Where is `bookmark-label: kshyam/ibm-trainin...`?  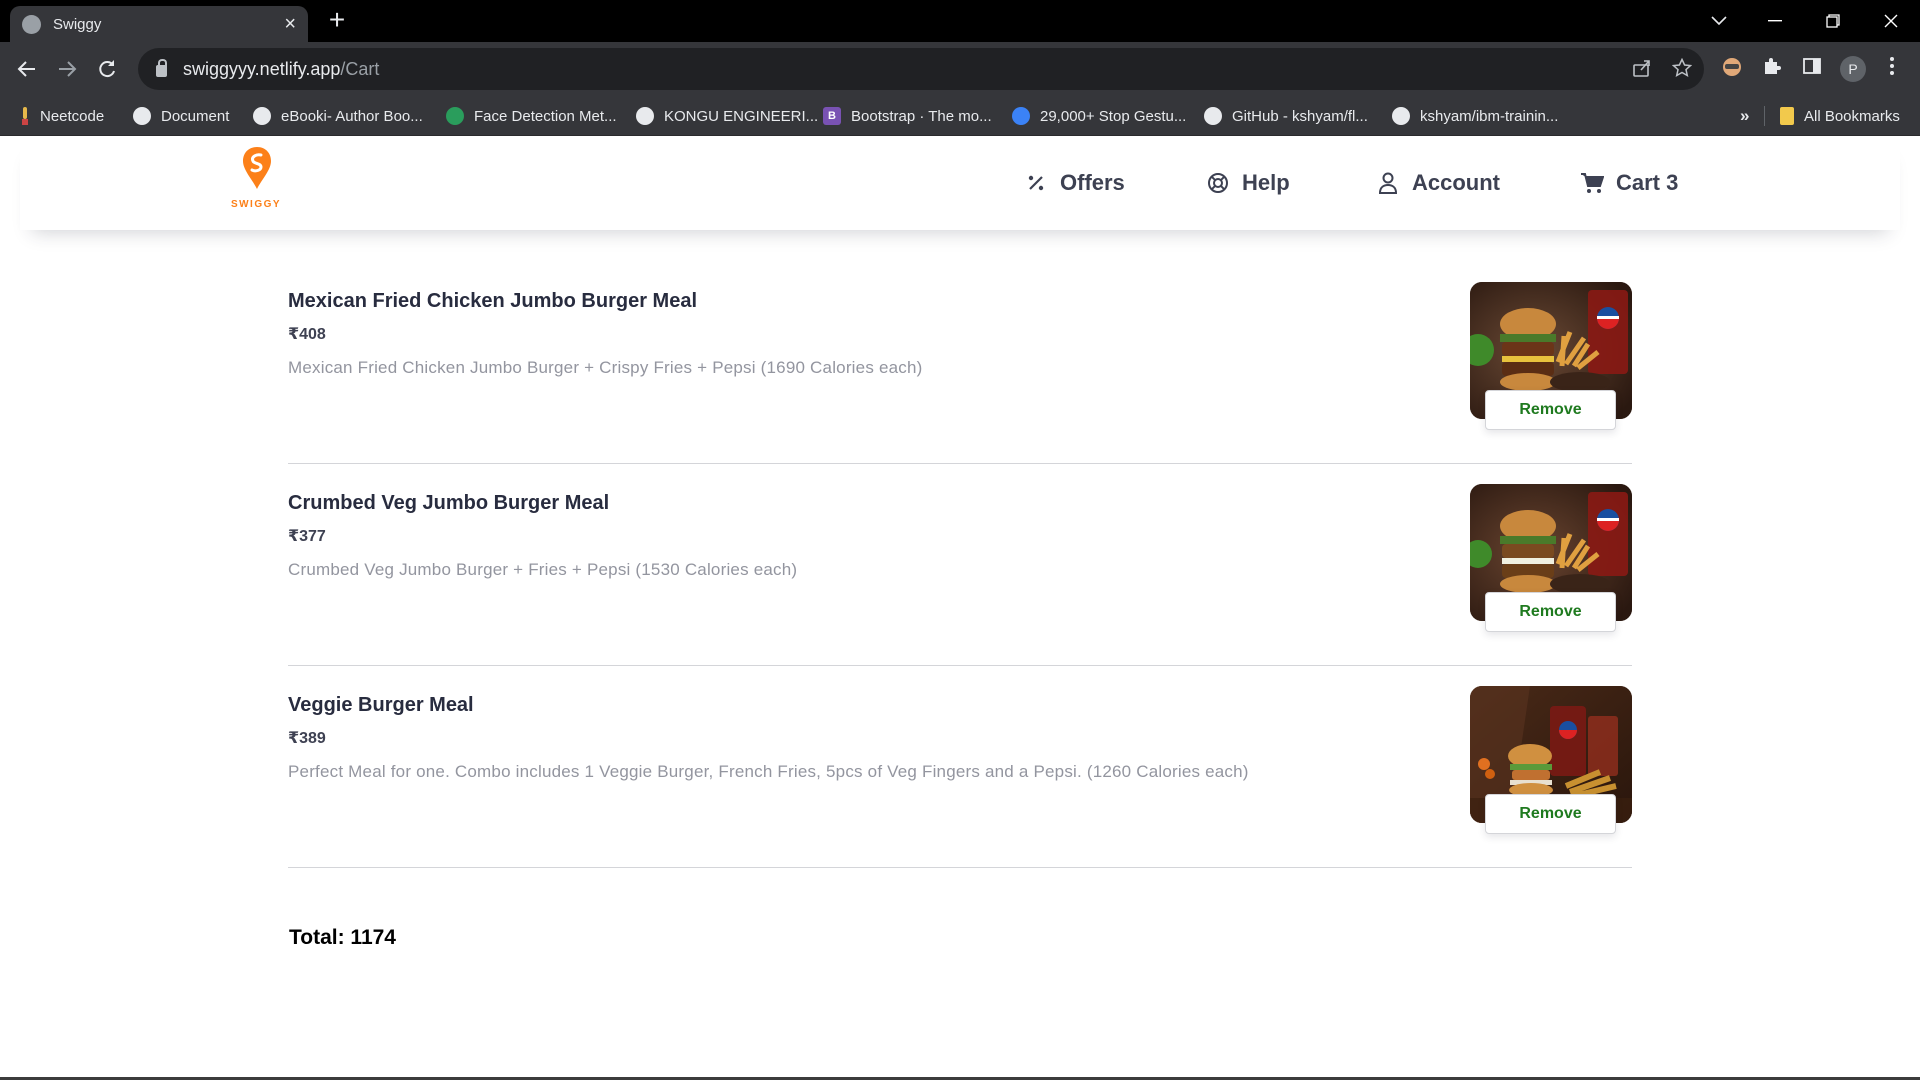 bookmark-label: kshyam/ibm-trainin... is located at coordinates (1489, 116).